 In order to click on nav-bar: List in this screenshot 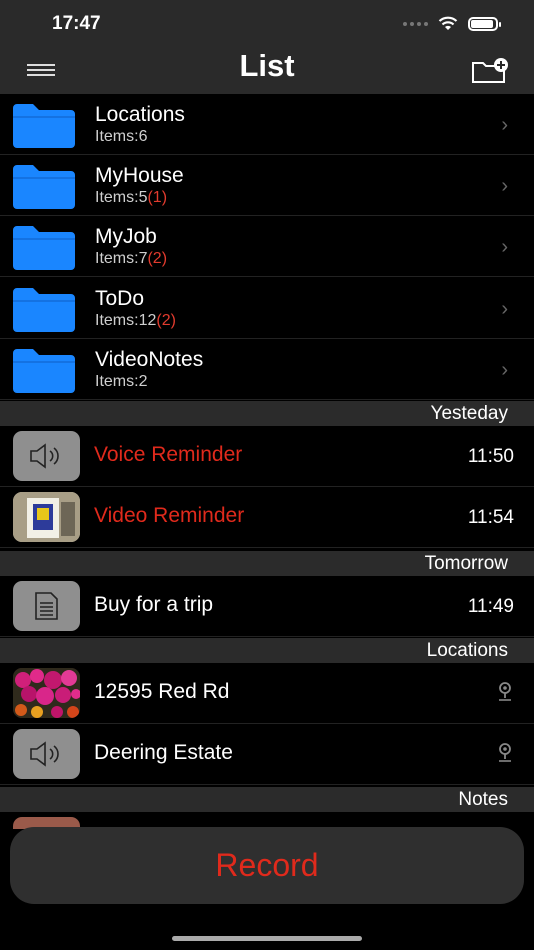, I will do `click(267, 70)`.